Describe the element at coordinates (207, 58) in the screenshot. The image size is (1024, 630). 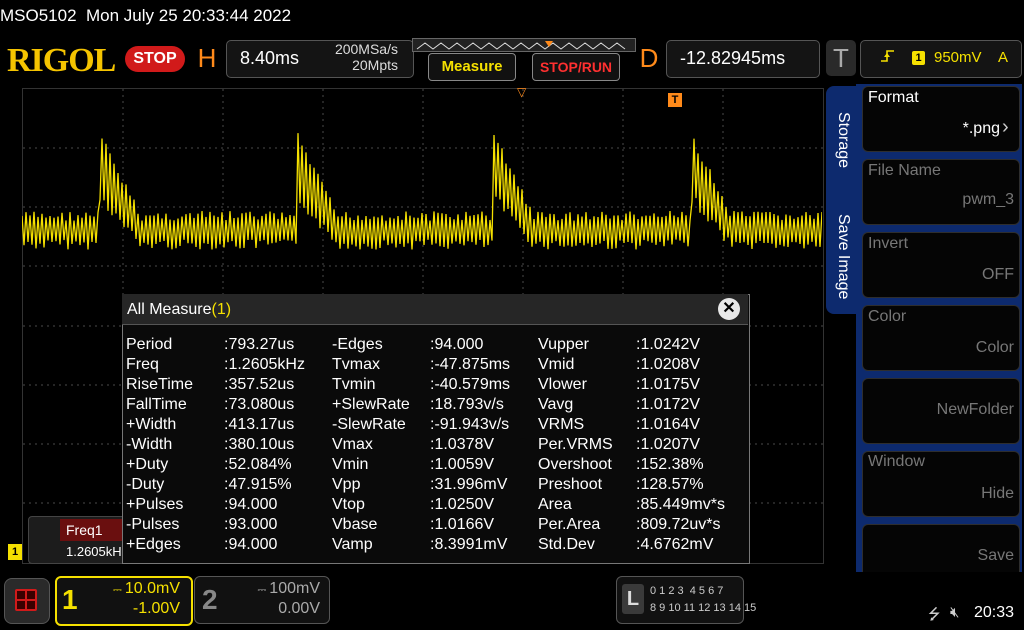
I see `horizontal-key: H` at that location.